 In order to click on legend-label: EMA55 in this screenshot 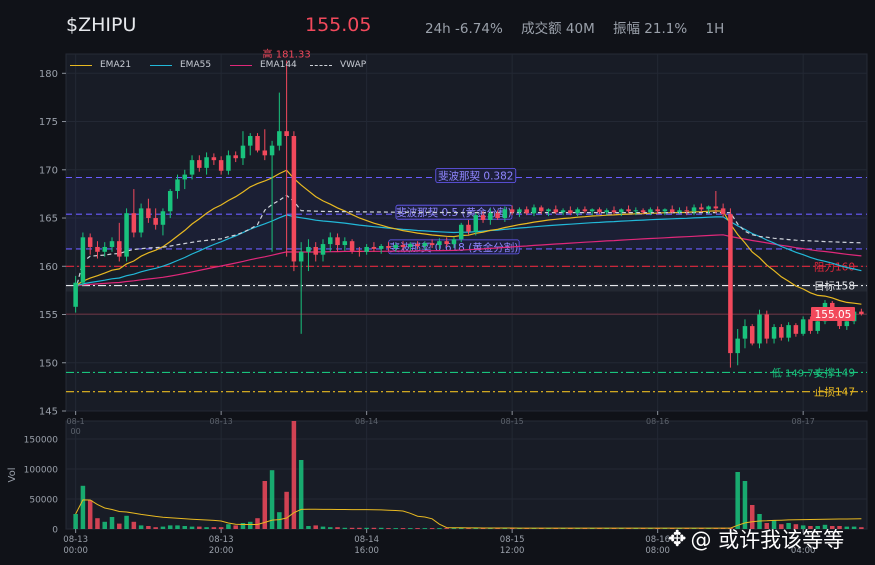, I will do `click(196, 65)`.